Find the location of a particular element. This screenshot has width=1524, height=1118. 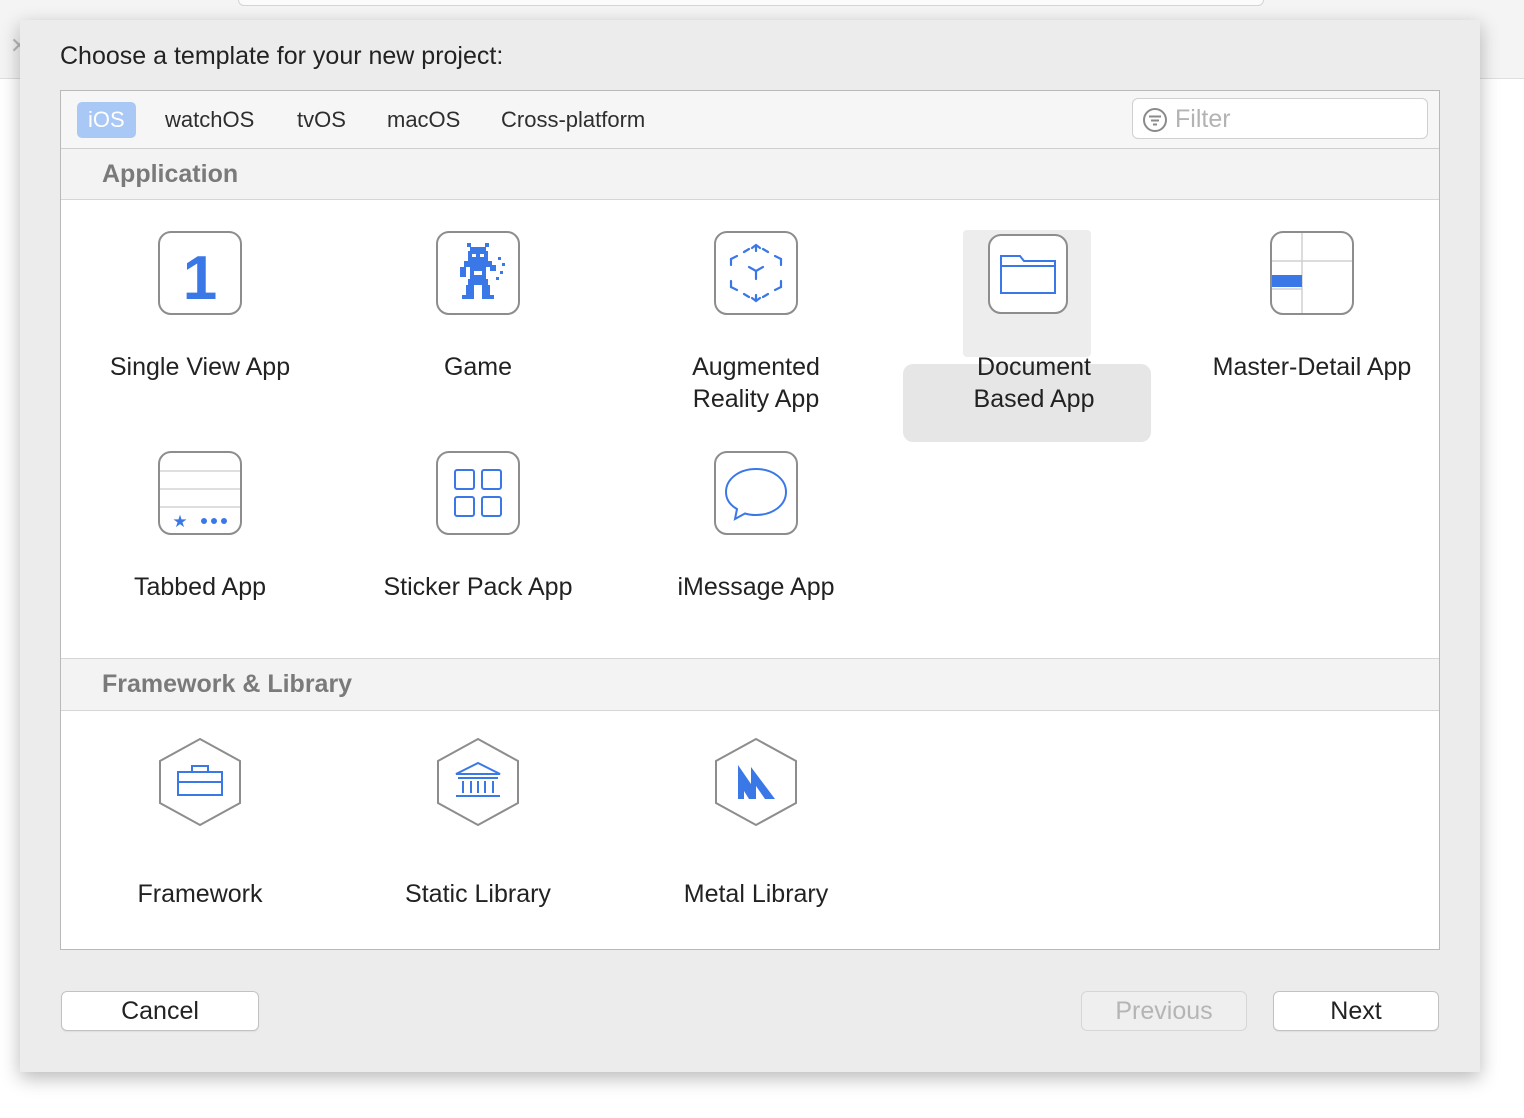

template-label: Augmented Reality App is located at coordinates (756, 383).